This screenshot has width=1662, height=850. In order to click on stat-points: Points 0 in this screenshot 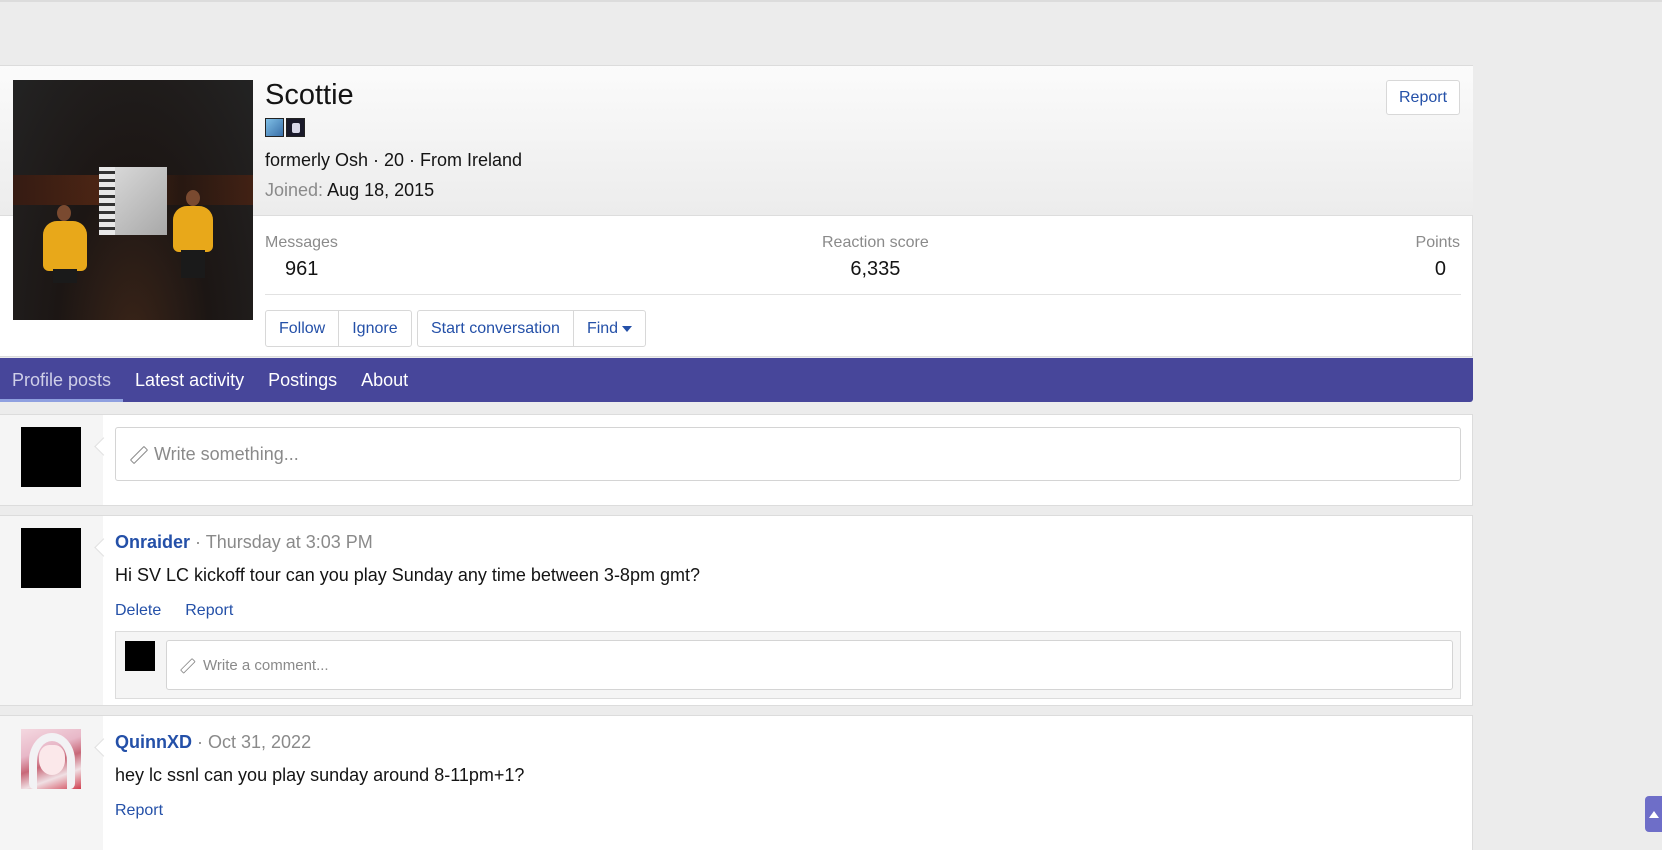, I will do `click(1438, 257)`.